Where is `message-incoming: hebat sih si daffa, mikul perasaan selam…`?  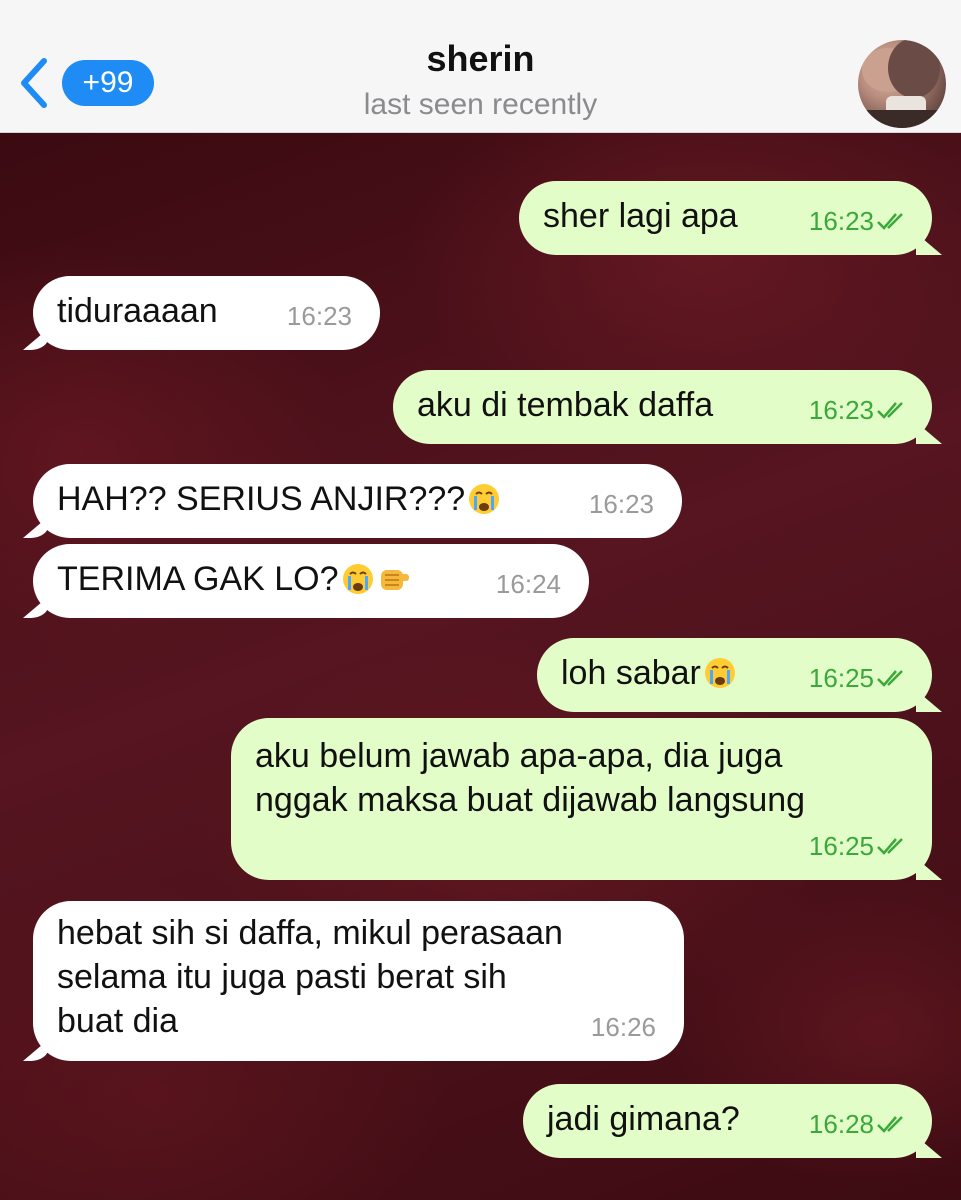
message-incoming: hebat sih si daffa, mikul perasaan selam… is located at coordinates (358, 981).